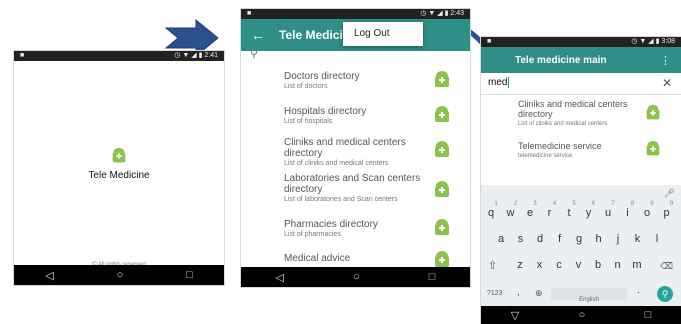  I want to click on item-title: Medical advice, so click(317, 258).